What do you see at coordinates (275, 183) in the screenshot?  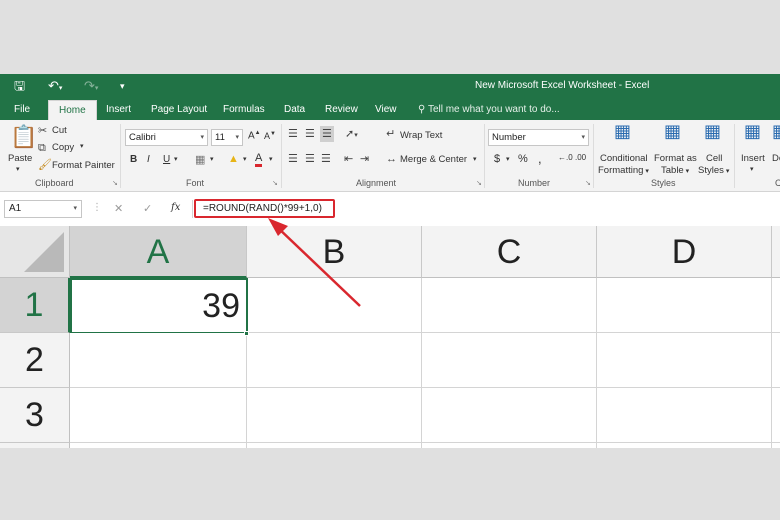 I see `font-launcher-icon: ↘` at bounding box center [275, 183].